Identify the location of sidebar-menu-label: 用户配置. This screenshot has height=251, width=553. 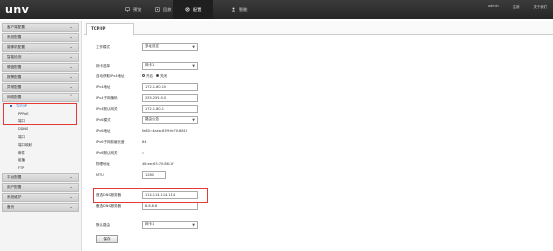
(14, 187).